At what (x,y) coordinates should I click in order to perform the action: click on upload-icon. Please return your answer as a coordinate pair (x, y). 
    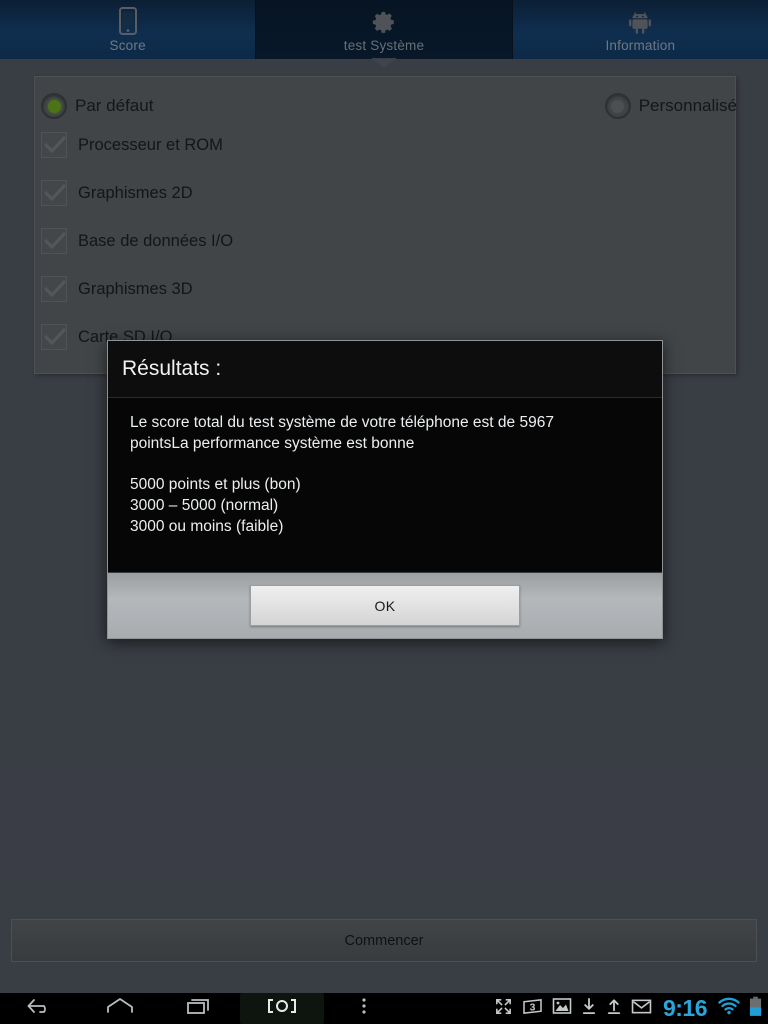
    Looking at the image, I should click on (614, 1009).